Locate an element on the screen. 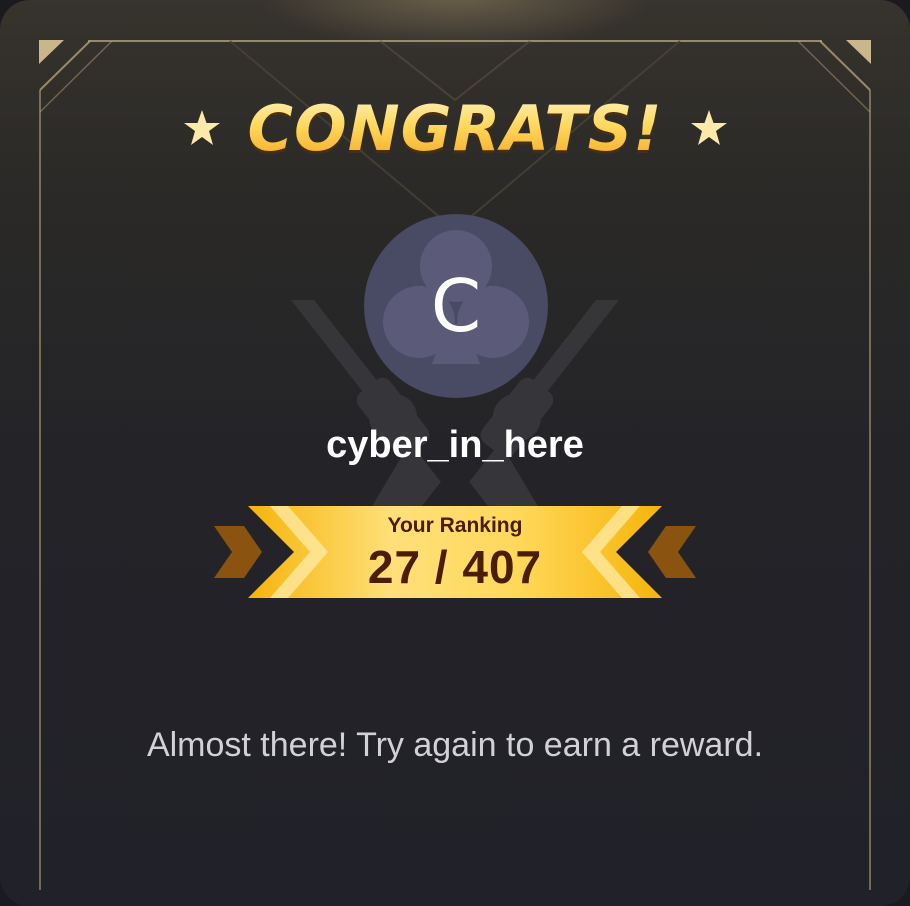 Image resolution: width=910 pixels, height=906 pixels. congrats-title: CONGRATS! is located at coordinates (455, 128).